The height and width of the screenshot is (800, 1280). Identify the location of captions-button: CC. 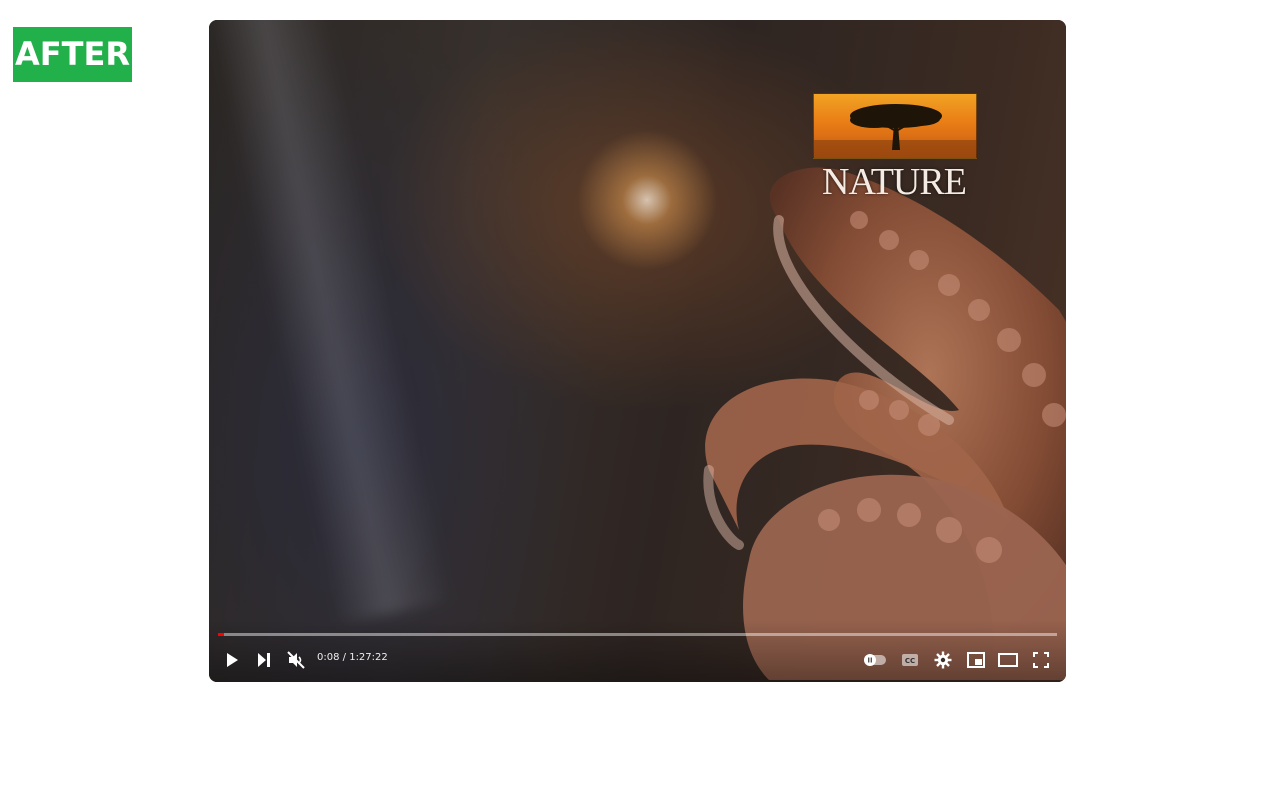
(910, 660).